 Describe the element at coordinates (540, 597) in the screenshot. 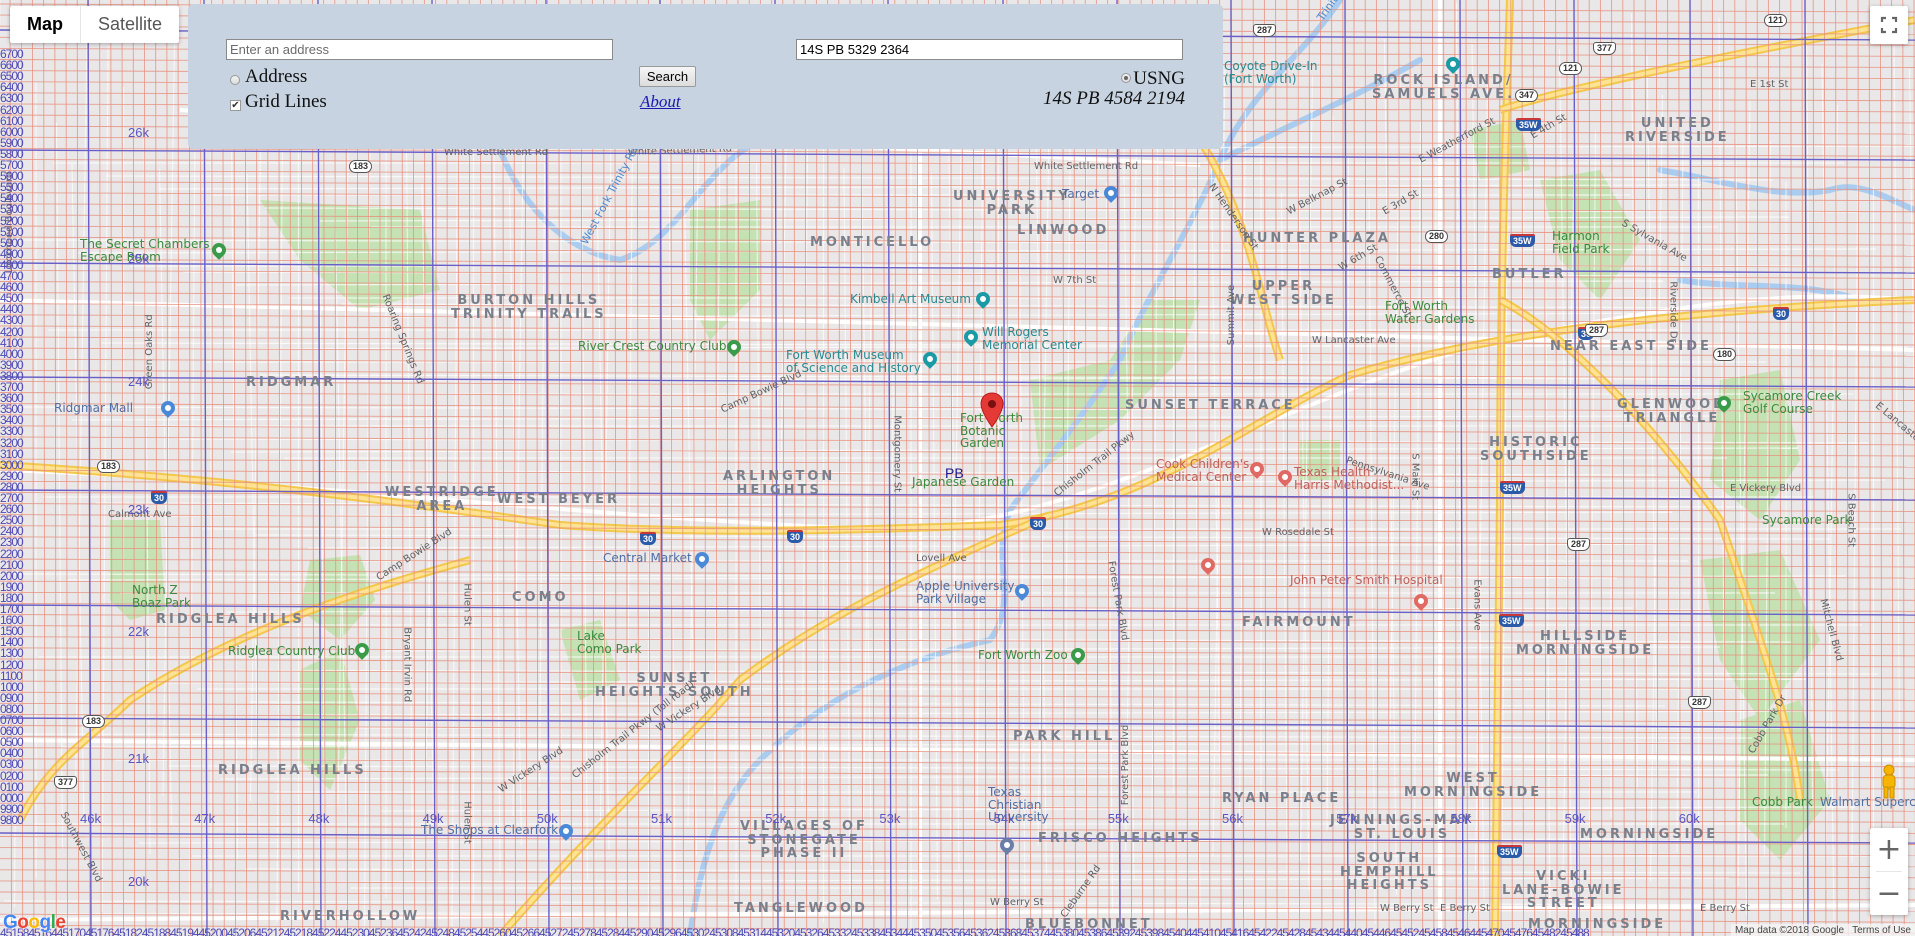

I see `neighborhood-label: COMO` at that location.